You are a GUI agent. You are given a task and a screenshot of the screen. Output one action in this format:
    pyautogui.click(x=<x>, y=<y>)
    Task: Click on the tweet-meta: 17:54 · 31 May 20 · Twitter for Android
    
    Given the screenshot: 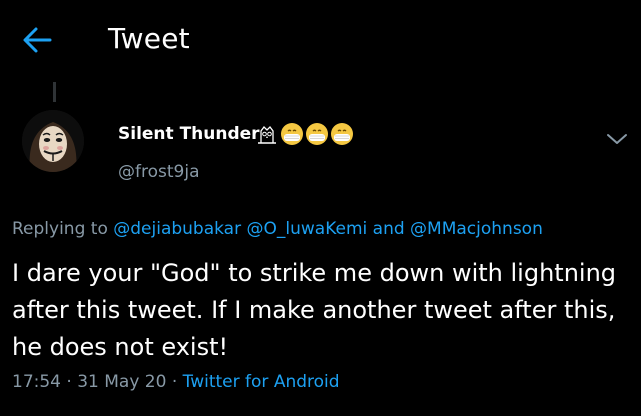 What is the action you would take?
    pyautogui.click(x=176, y=382)
    